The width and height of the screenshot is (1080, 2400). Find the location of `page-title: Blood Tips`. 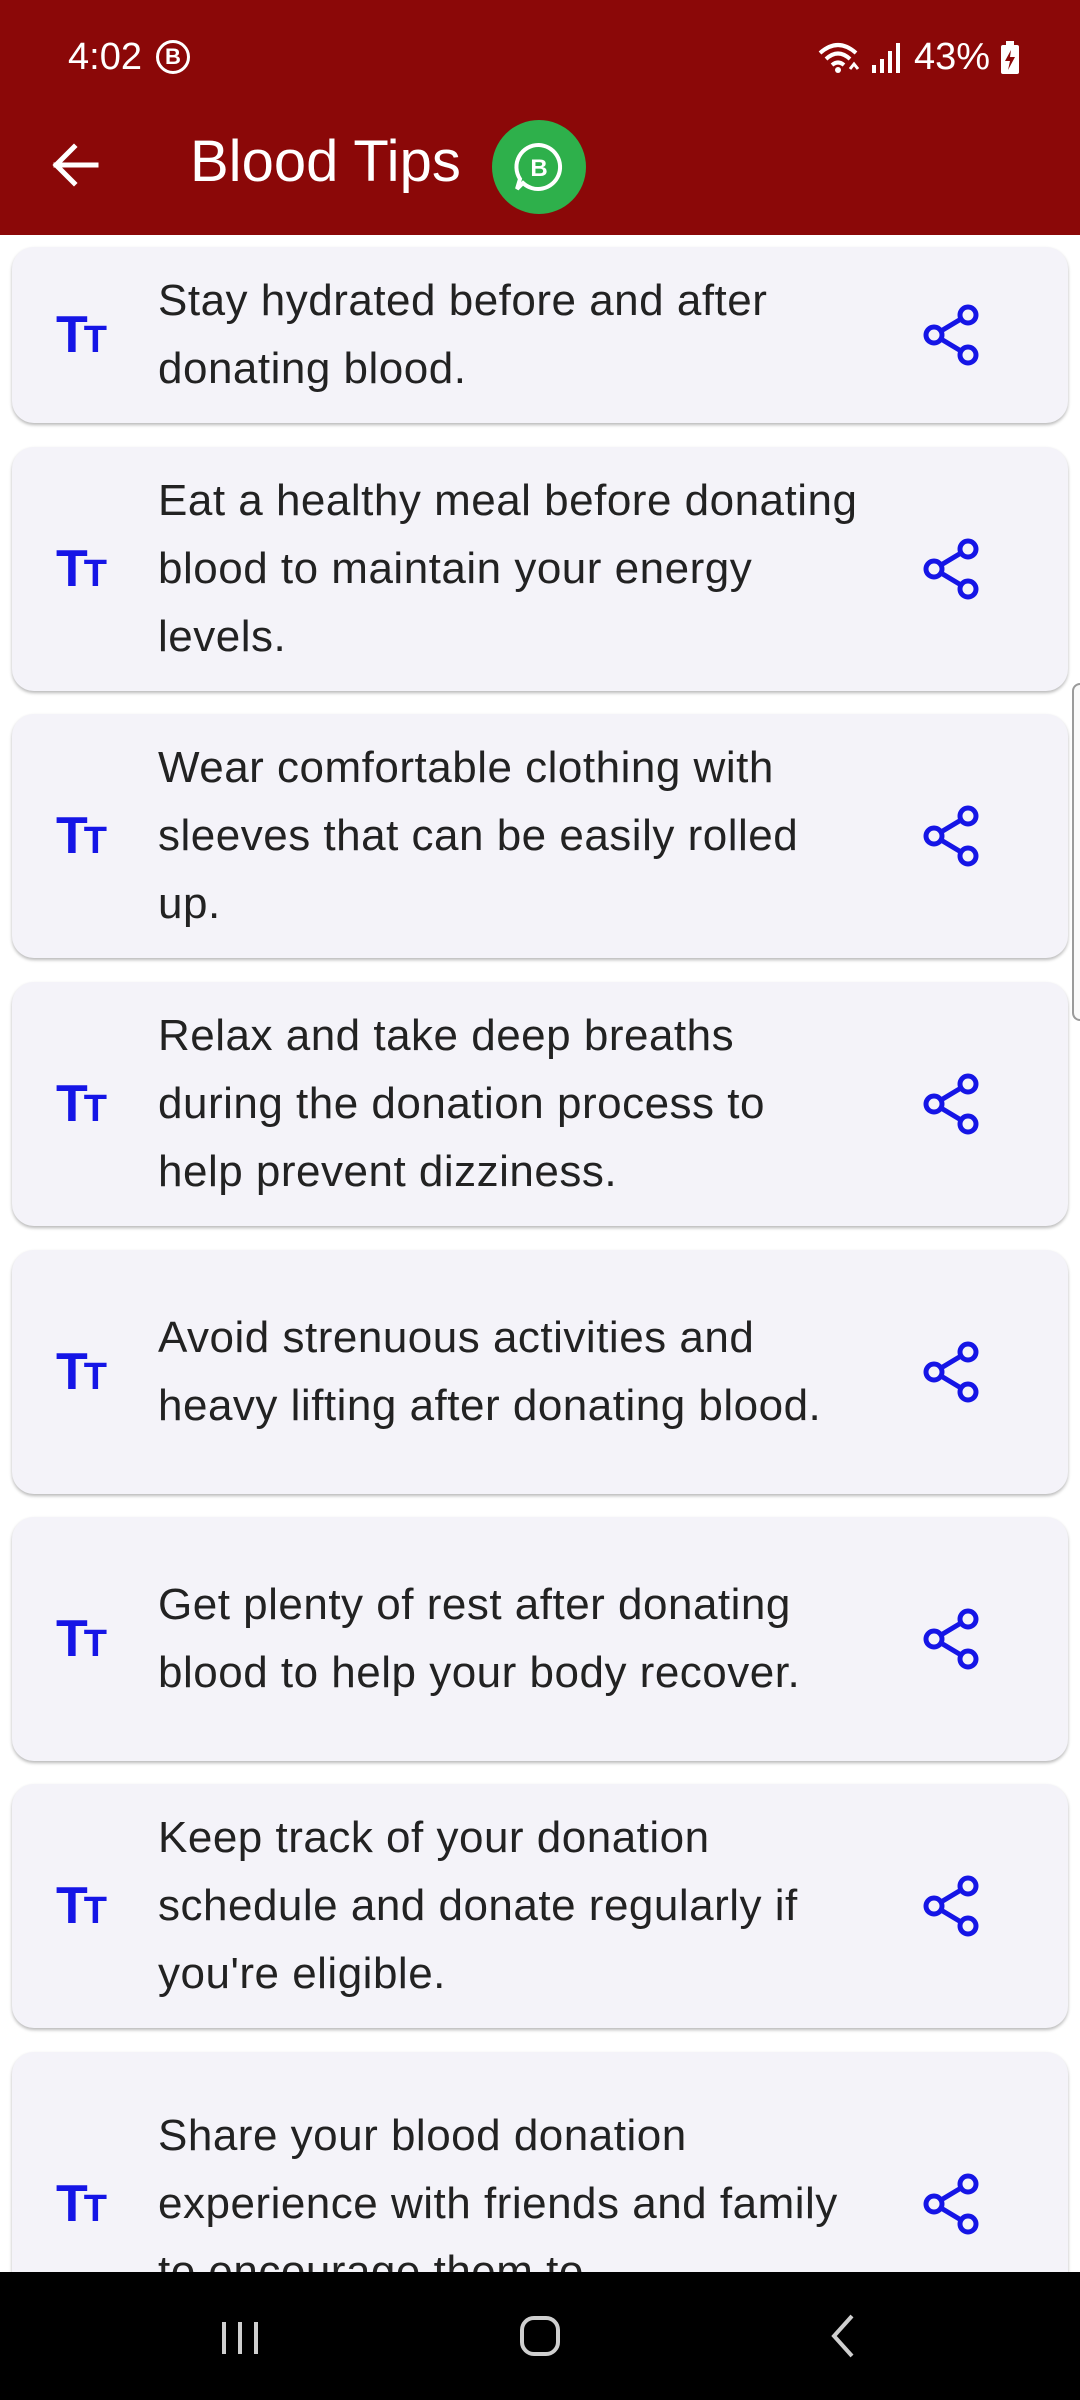

page-title: Blood Tips is located at coordinates (325, 161).